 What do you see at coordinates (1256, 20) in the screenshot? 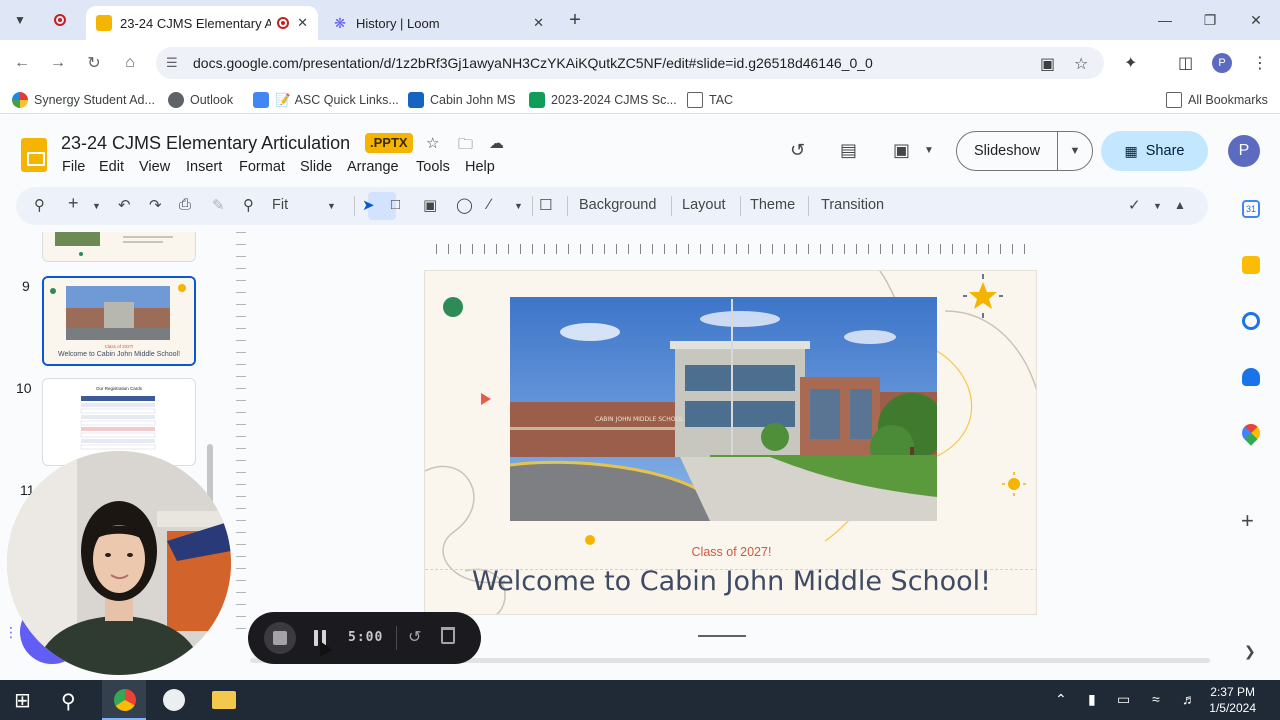
I see `close-window-icon: ✕` at bounding box center [1256, 20].